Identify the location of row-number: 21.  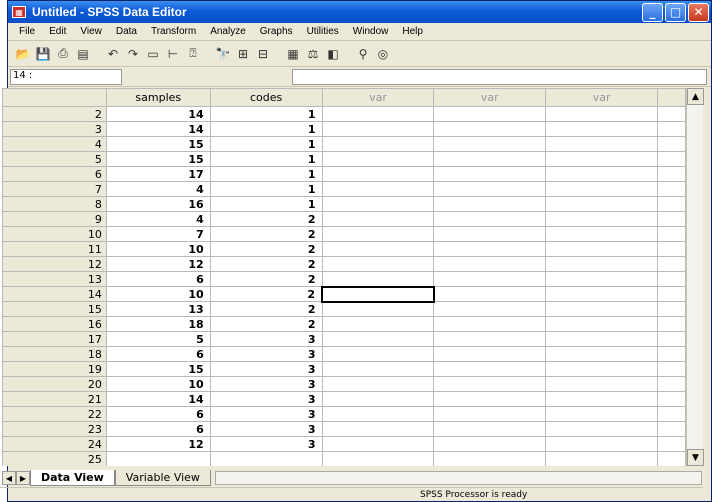
(54, 399).